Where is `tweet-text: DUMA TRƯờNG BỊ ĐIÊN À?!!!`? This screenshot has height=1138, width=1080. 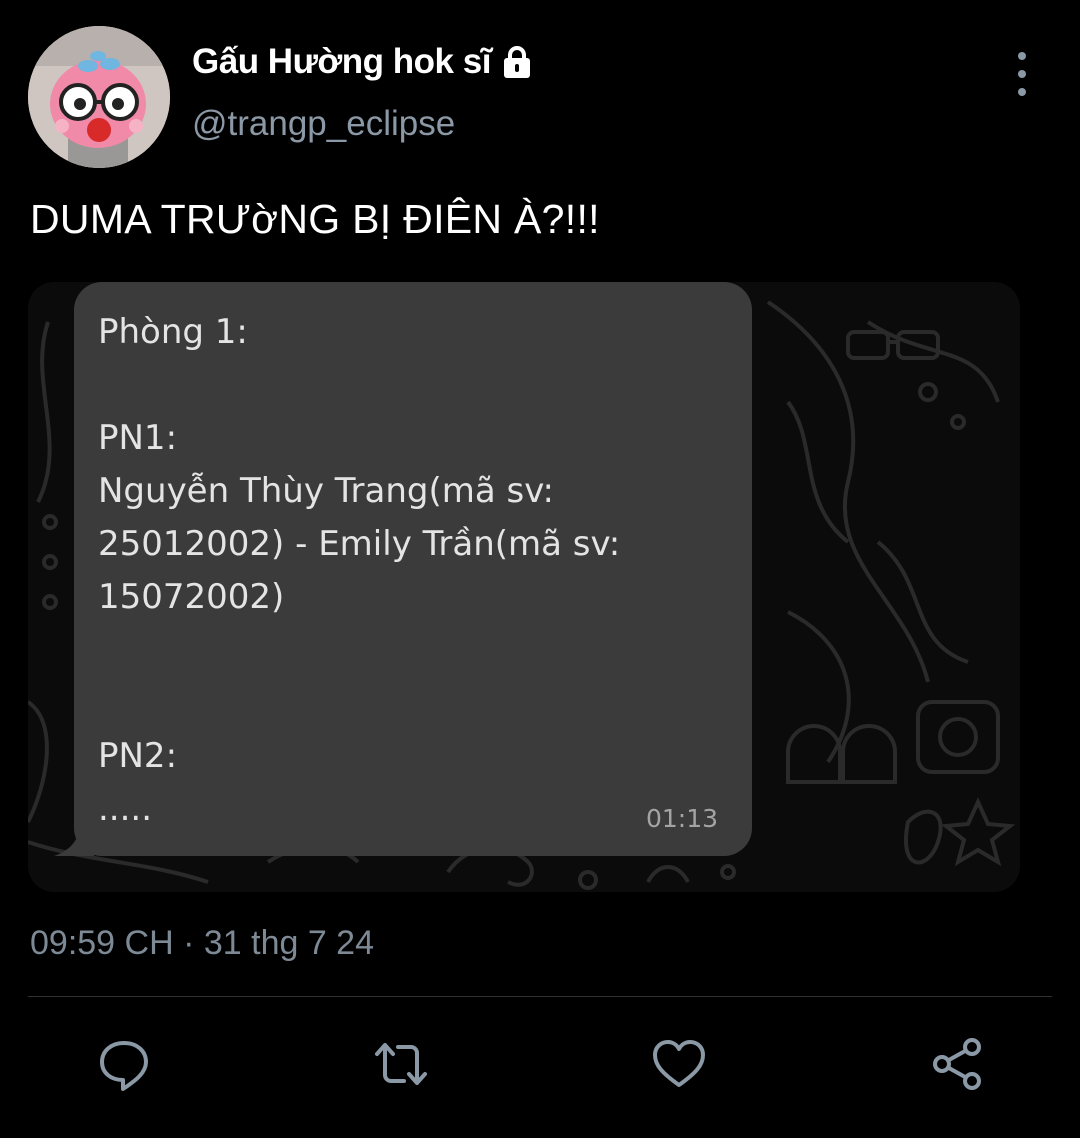 tweet-text: DUMA TRƯờNG BỊ ĐIÊN À?!!! is located at coordinates (315, 219).